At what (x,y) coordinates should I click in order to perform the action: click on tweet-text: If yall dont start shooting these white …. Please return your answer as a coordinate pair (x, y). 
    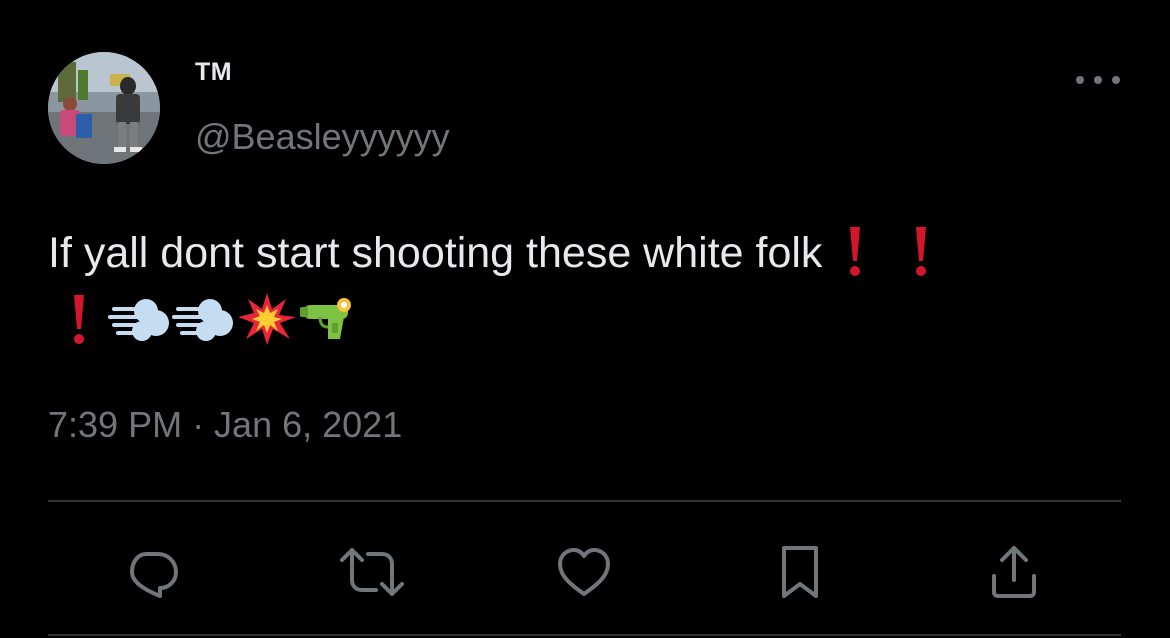
    Looking at the image, I should click on (593, 253).